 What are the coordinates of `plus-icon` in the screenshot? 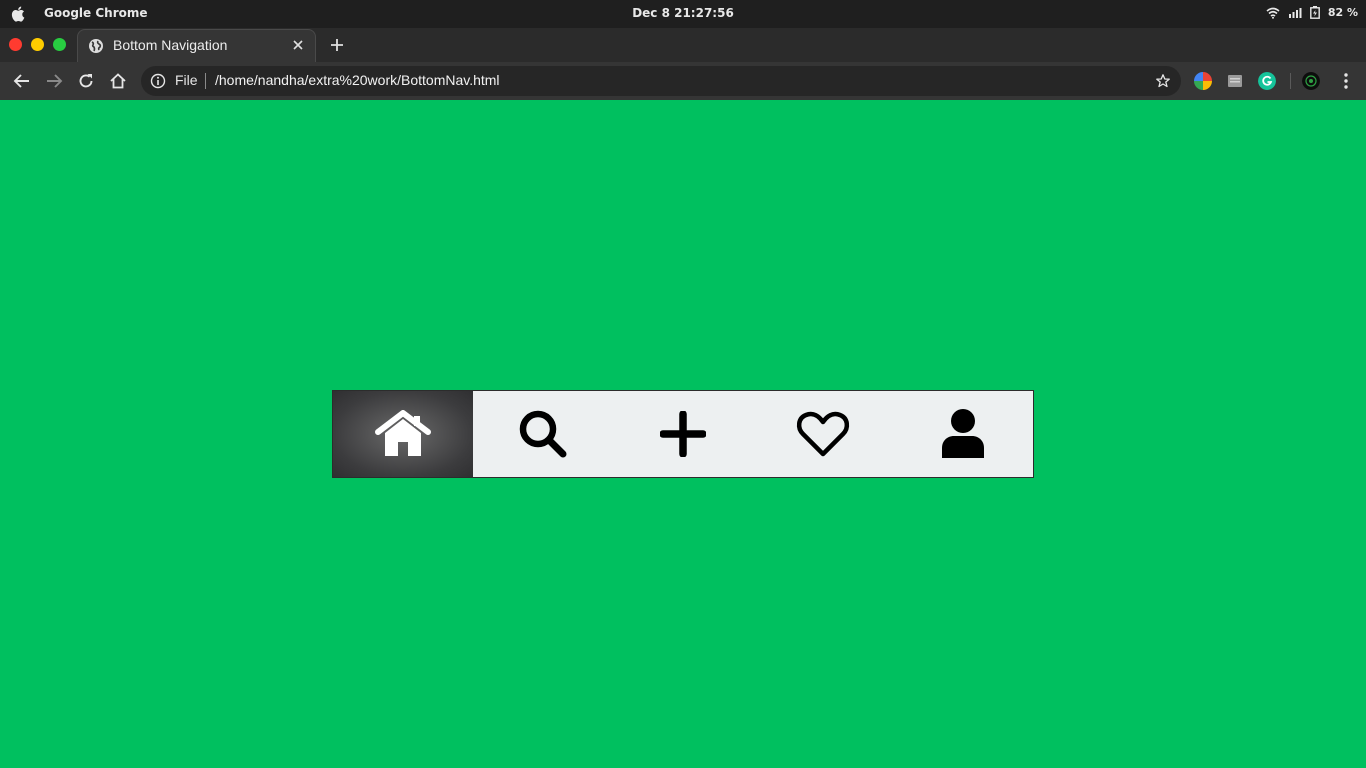 It's located at (683, 434).